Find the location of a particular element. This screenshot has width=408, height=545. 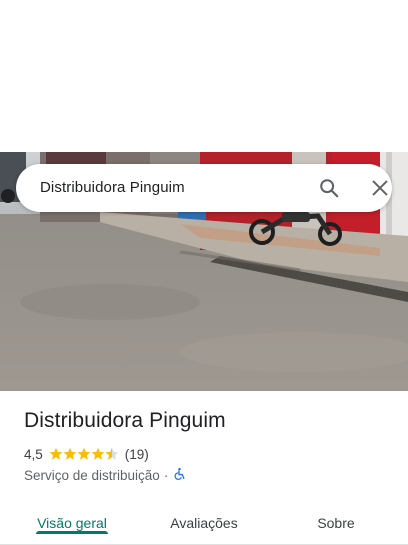

tab-reviews: Avaliações is located at coordinates (204, 522).